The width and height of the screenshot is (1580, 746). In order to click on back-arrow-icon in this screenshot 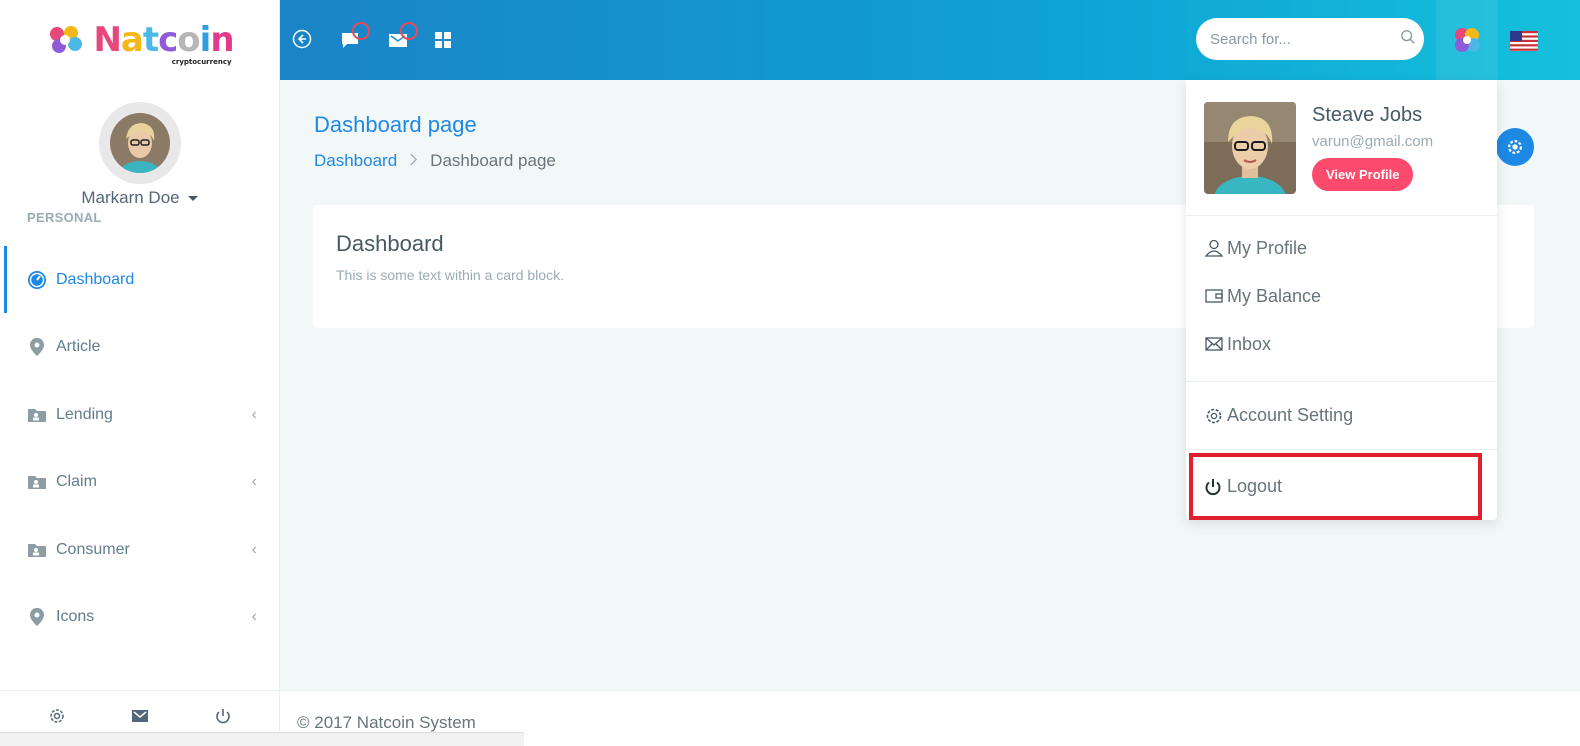, I will do `click(302, 41)`.